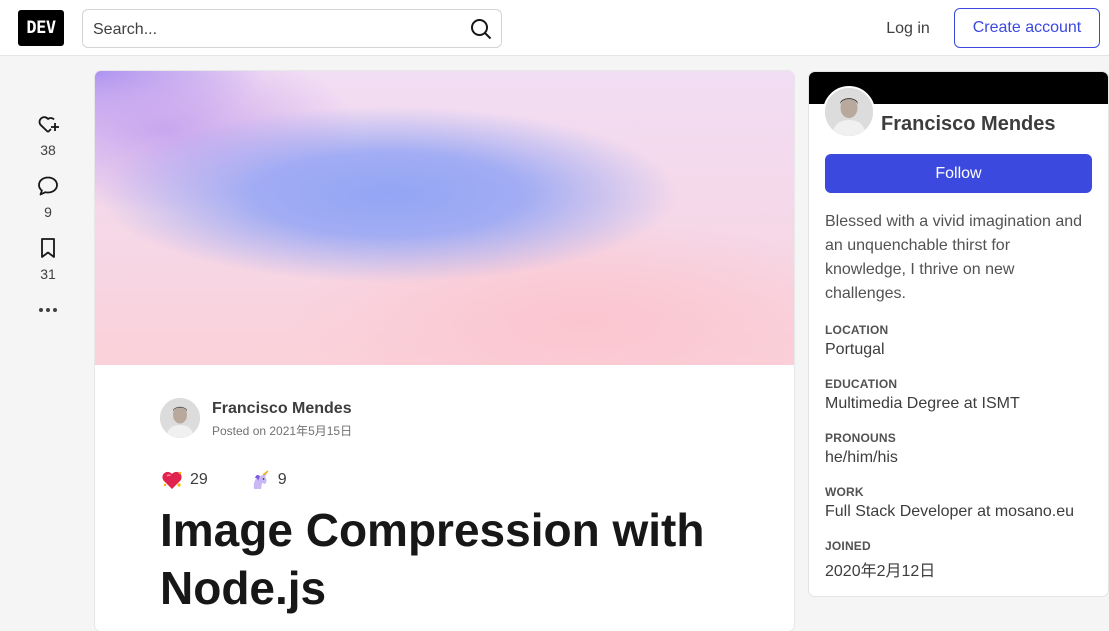  What do you see at coordinates (282, 479) in the screenshot?
I see `reaction-unicorn-count: 9` at bounding box center [282, 479].